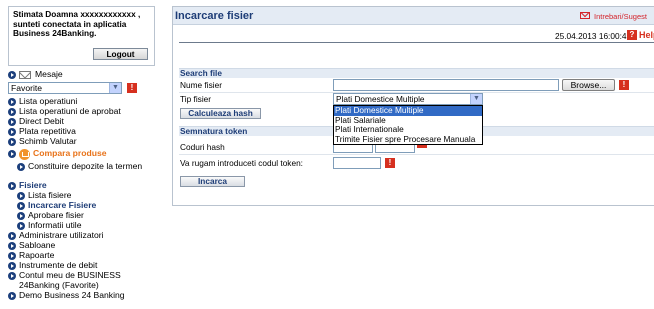 This screenshot has width=654, height=309. What do you see at coordinates (120, 54) in the screenshot?
I see `logout-button: Logout` at bounding box center [120, 54].